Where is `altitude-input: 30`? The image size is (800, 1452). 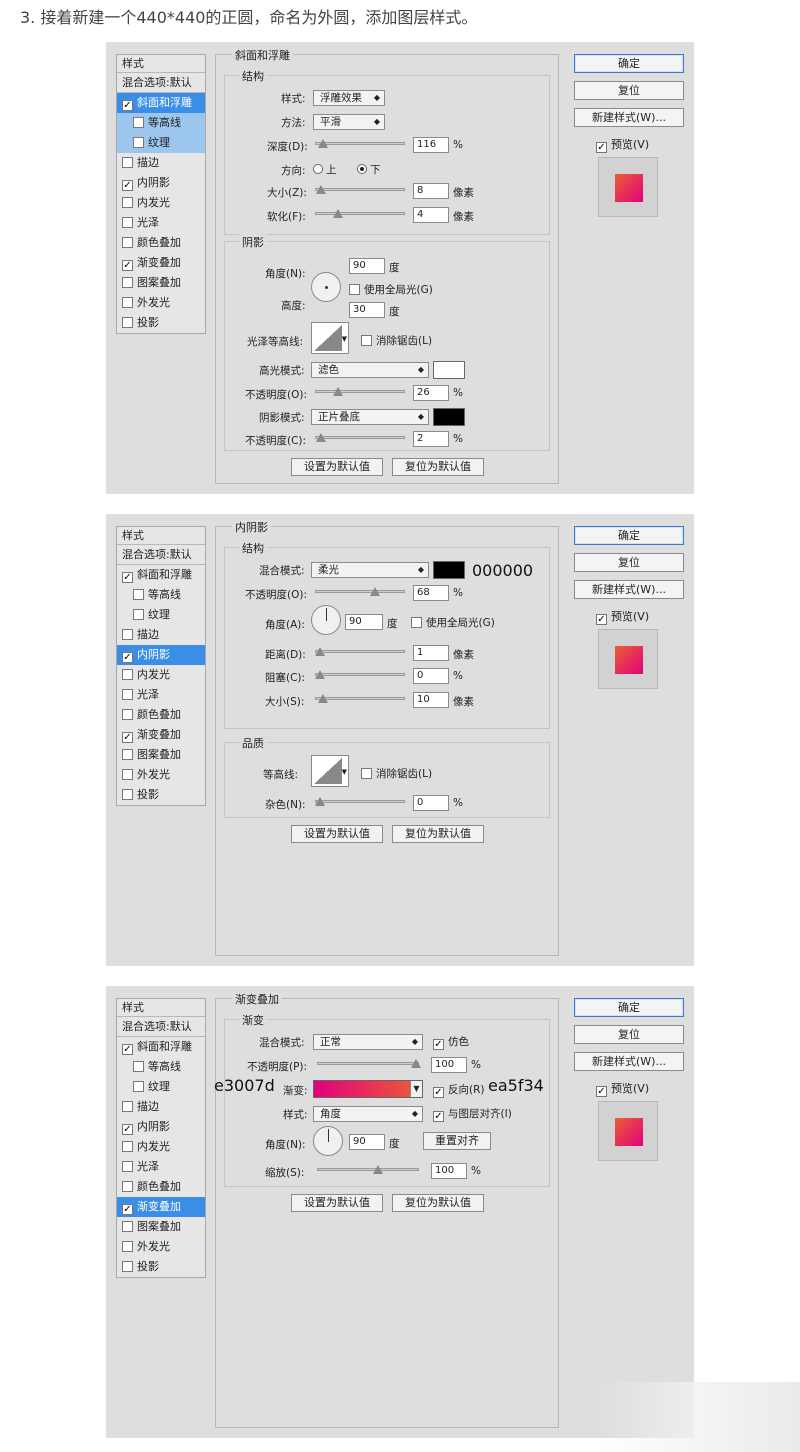
altitude-input: 30 is located at coordinates (367, 310).